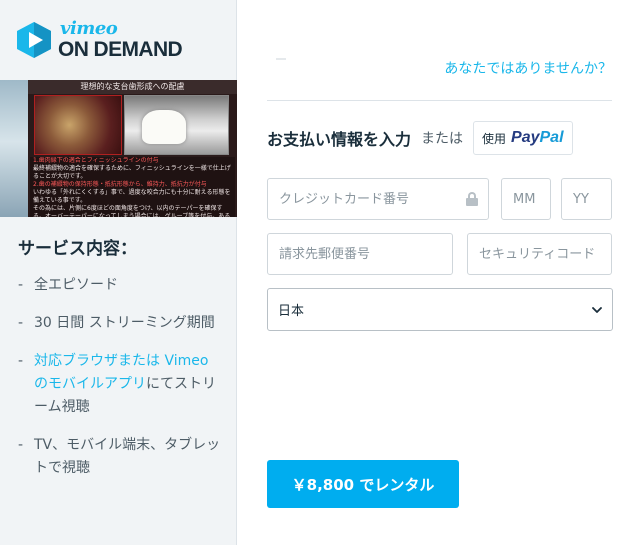  I want to click on paypal-logo: PayPal, so click(537, 138).